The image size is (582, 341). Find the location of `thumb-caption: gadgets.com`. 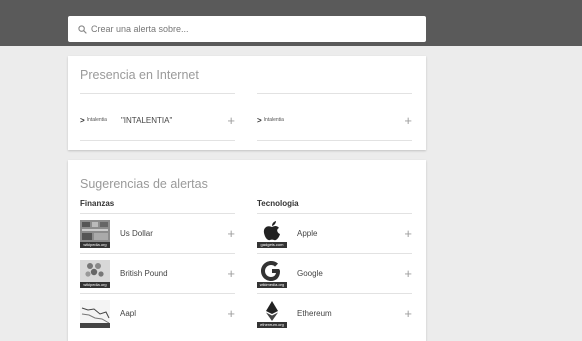

thumb-caption: gadgets.com is located at coordinates (272, 244).